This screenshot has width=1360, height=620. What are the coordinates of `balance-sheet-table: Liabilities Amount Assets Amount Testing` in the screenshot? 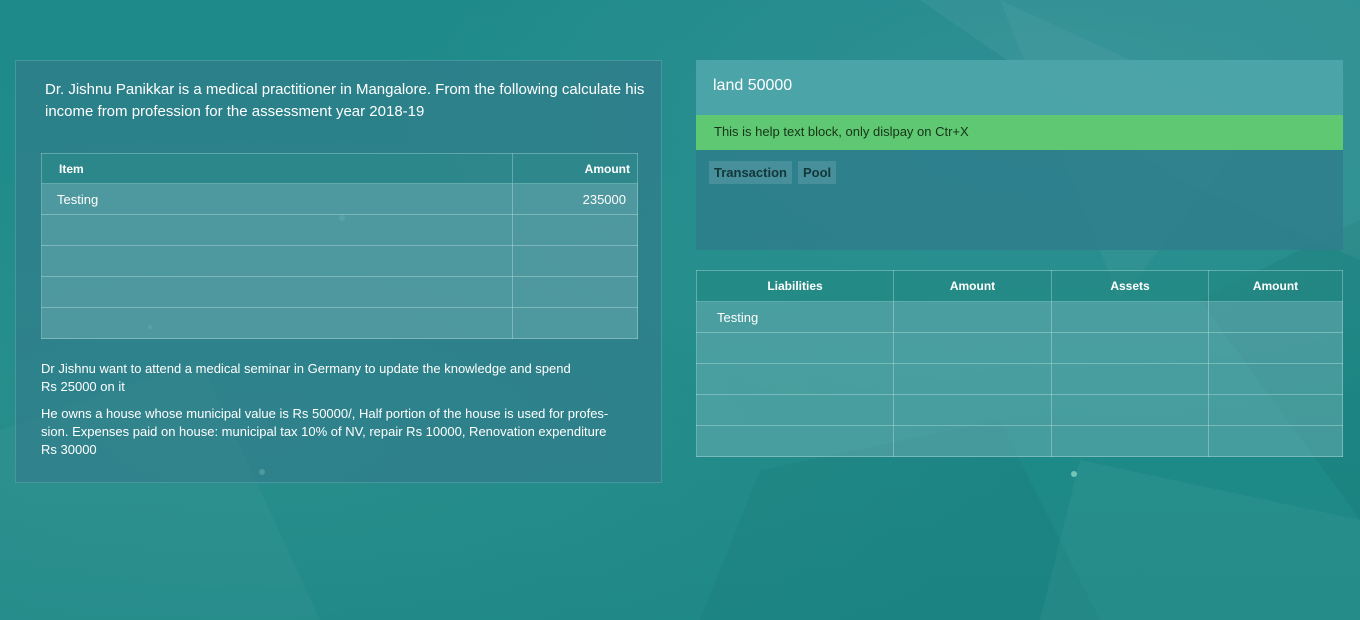 It's located at (1019, 363).